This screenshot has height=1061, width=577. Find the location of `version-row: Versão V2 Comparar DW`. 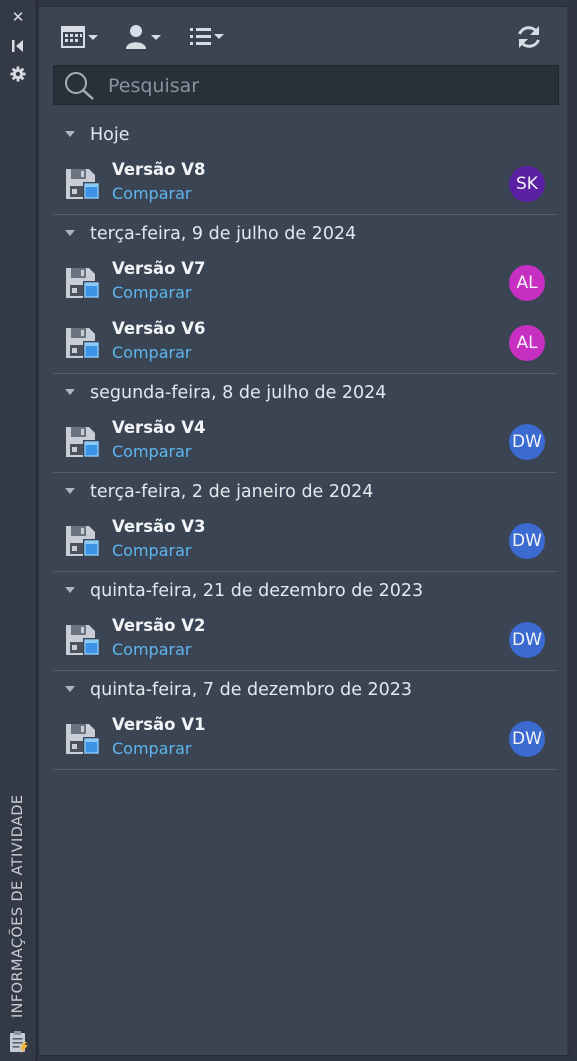

version-row: Versão V2 Comparar DW is located at coordinates (304, 640).